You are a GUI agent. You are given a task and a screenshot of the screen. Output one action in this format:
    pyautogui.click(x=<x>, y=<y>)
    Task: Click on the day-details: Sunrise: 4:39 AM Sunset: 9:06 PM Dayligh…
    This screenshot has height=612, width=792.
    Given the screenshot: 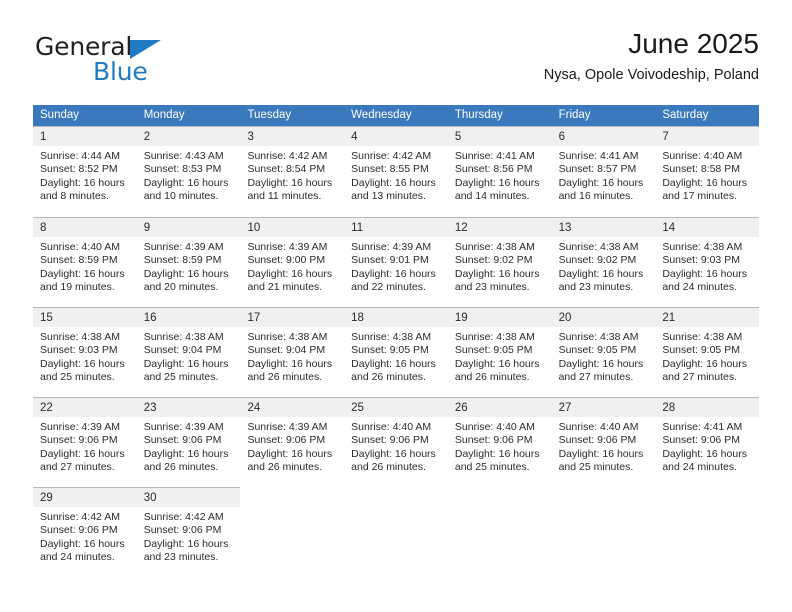 What is the action you would take?
    pyautogui.click(x=85, y=451)
    